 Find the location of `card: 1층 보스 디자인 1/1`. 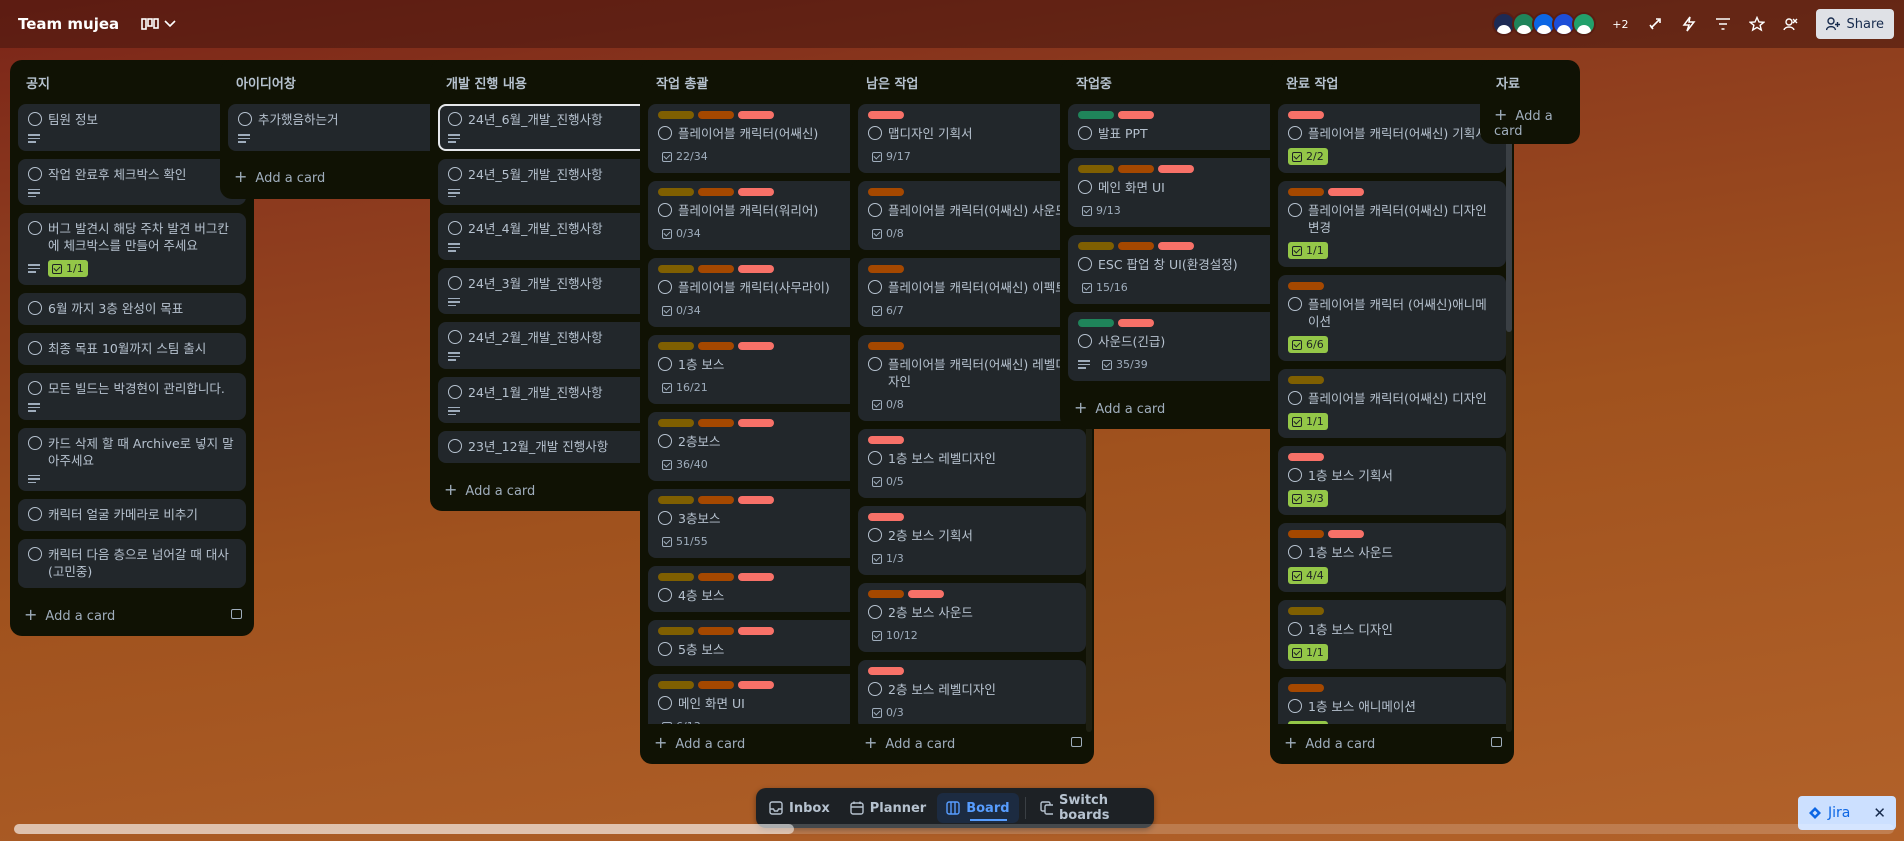

card: 1층 보스 디자인 1/1 is located at coordinates (1392, 634).